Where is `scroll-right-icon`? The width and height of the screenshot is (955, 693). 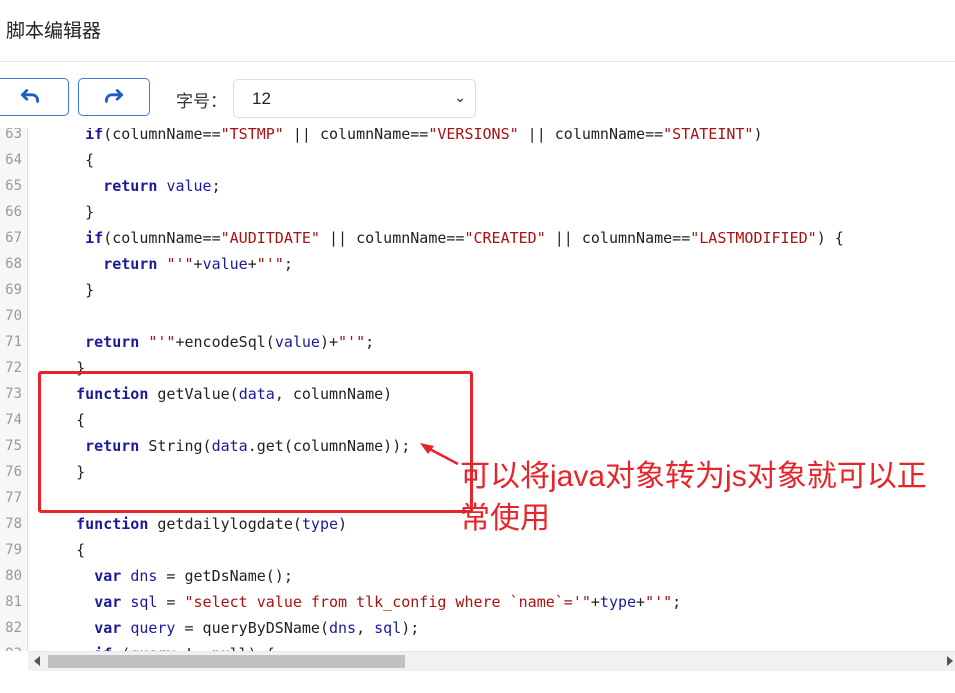
scroll-right-icon is located at coordinates (950, 661).